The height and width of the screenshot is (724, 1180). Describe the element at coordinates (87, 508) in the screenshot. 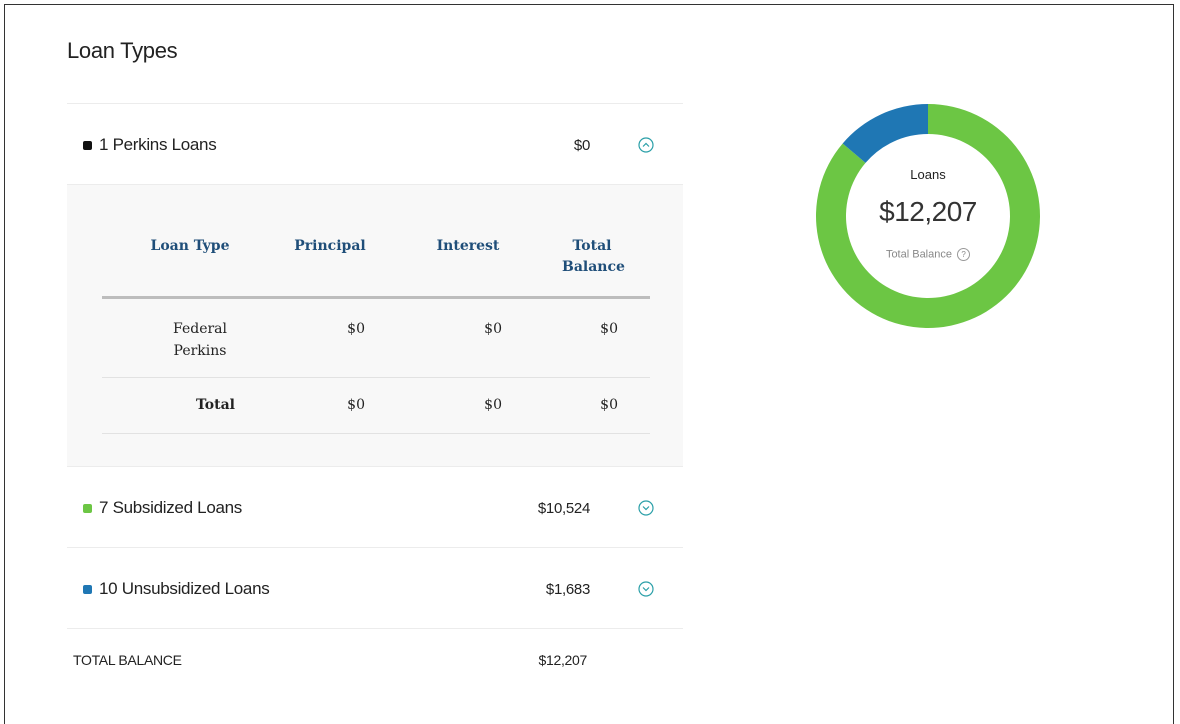

I see `subsidized-swatch` at that location.